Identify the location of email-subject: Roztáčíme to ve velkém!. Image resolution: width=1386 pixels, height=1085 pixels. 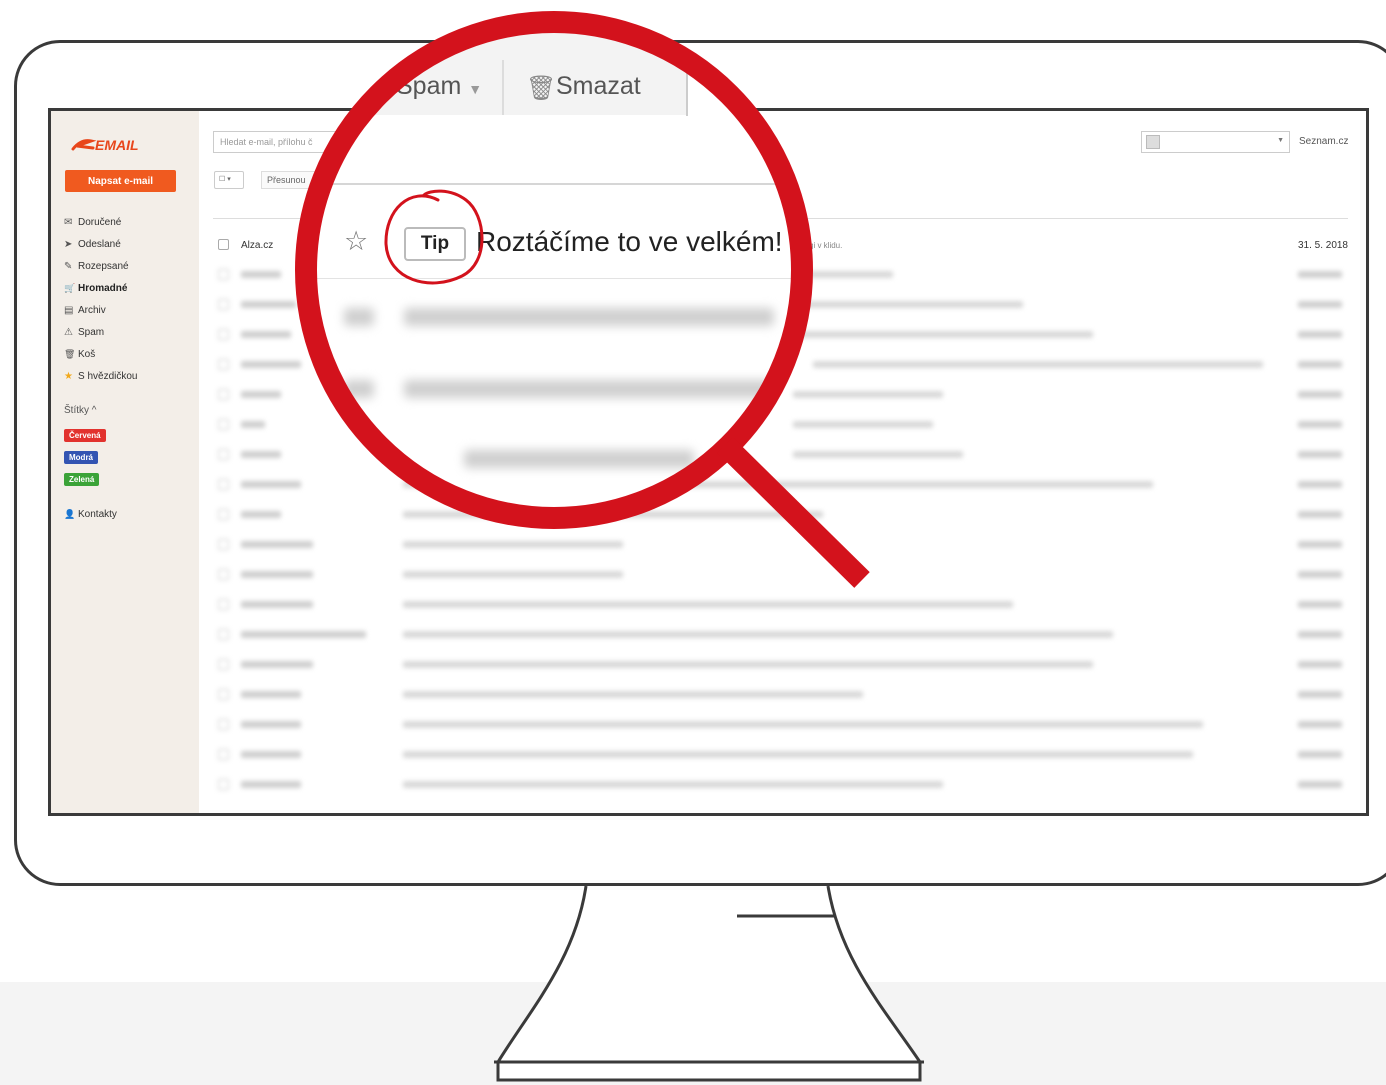
(629, 242).